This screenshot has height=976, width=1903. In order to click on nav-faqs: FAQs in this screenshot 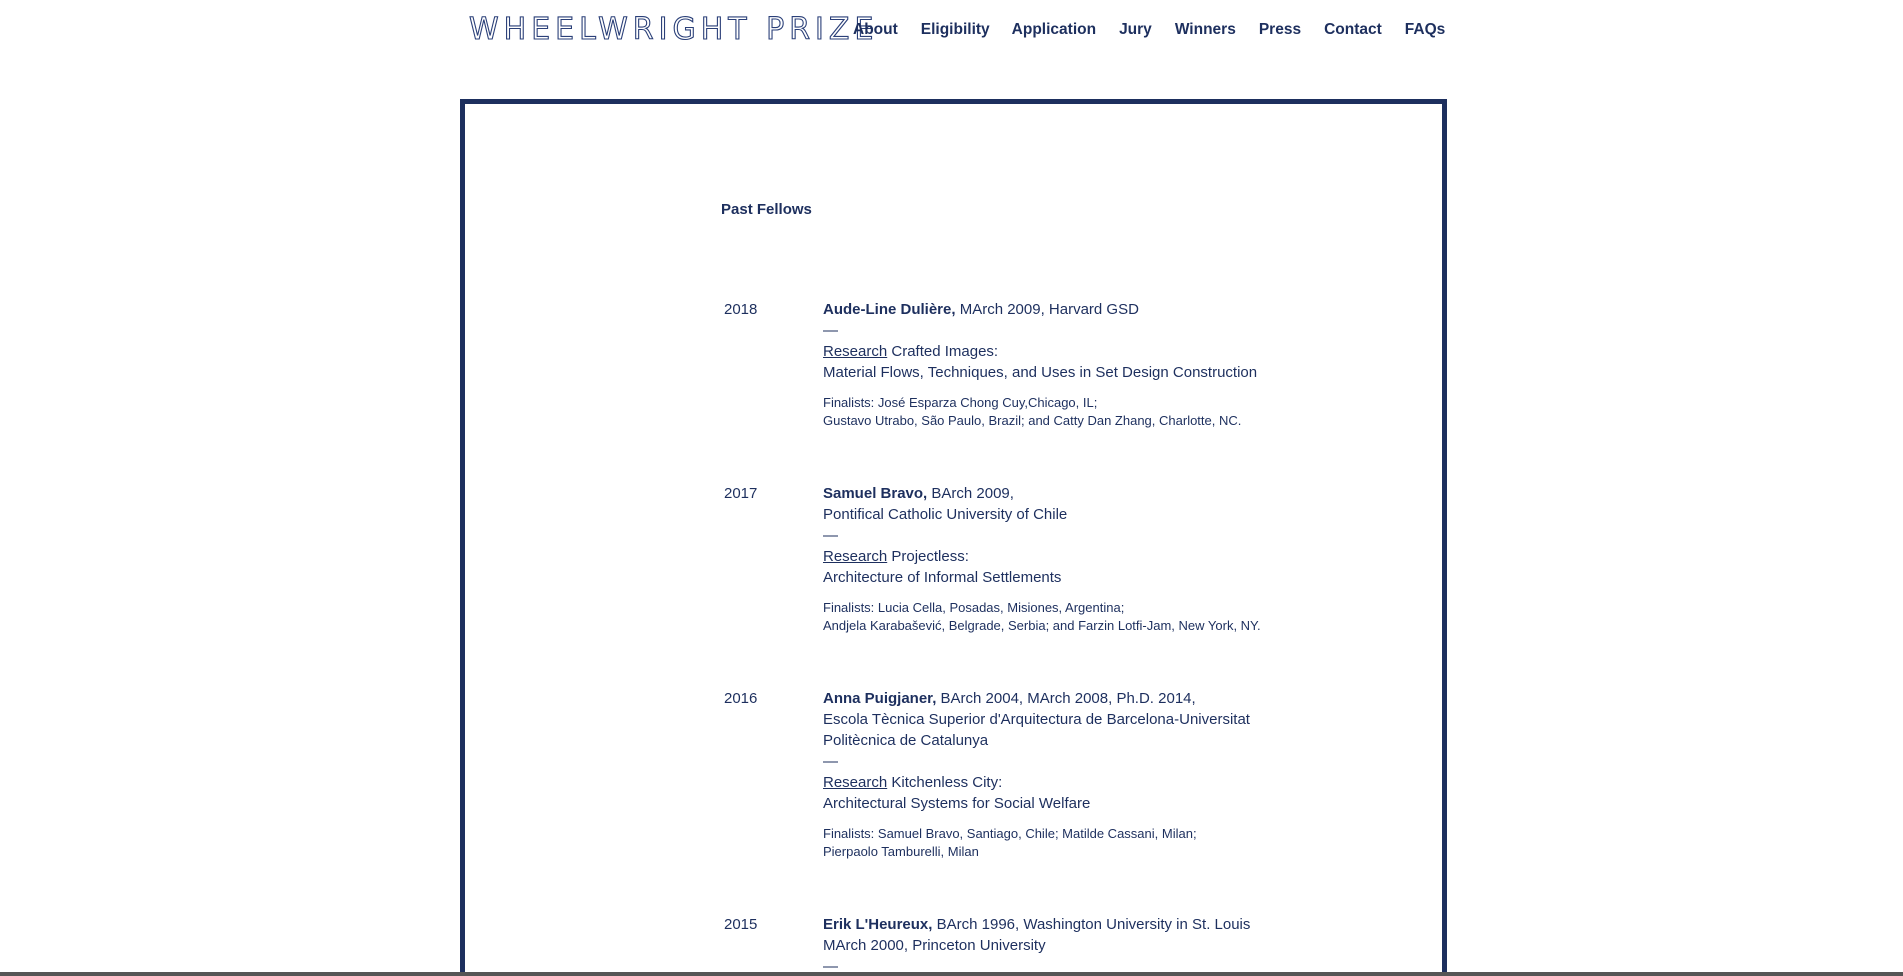, I will do `click(1425, 30)`.